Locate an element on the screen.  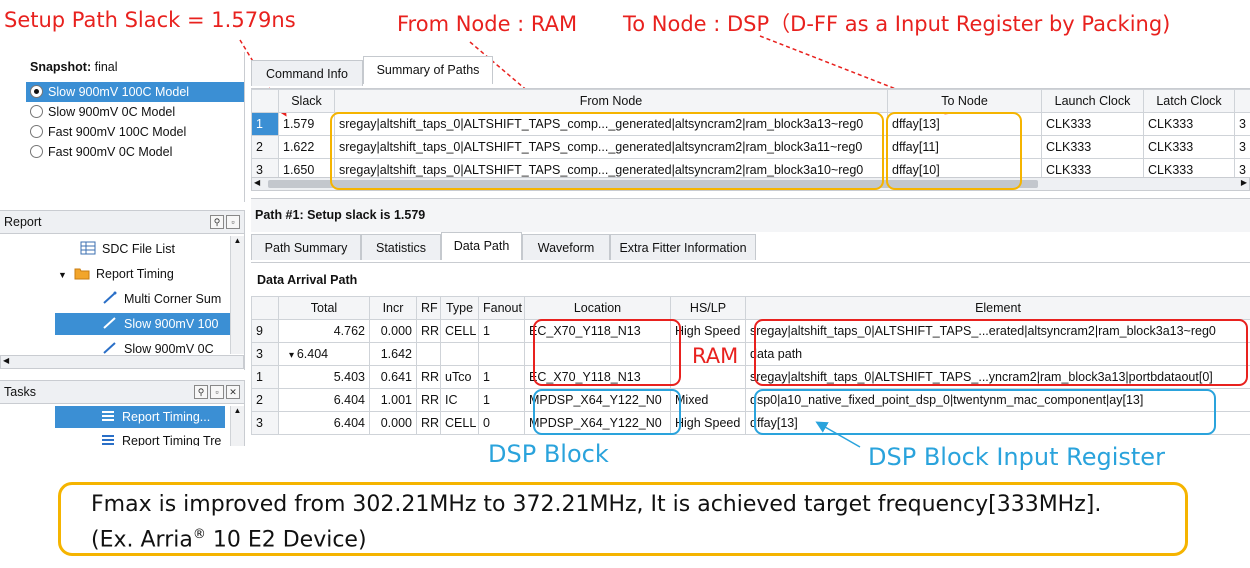
report-item-report-timing: ▼ Report Timing is located at coordinates (148, 274).